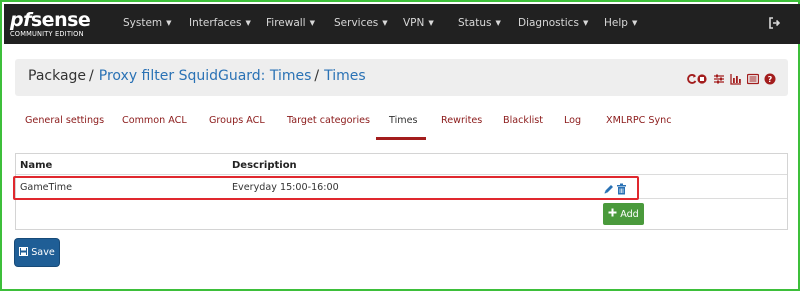 The image size is (800, 291). I want to click on nav-firewall: Firewall ▼, so click(290, 23).